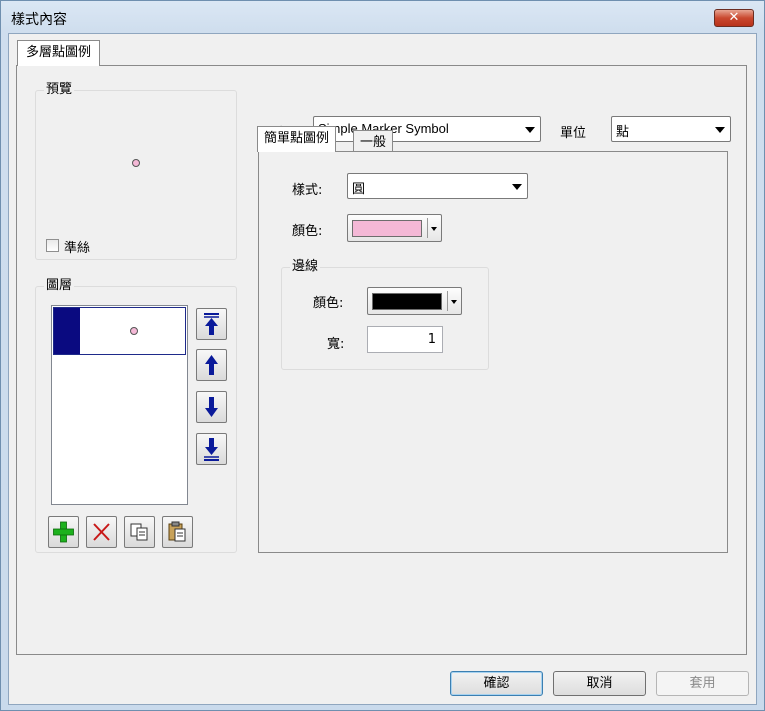 The height and width of the screenshot is (711, 765). Describe the element at coordinates (671, 129) in the screenshot. I see `unit-select: 點` at that location.